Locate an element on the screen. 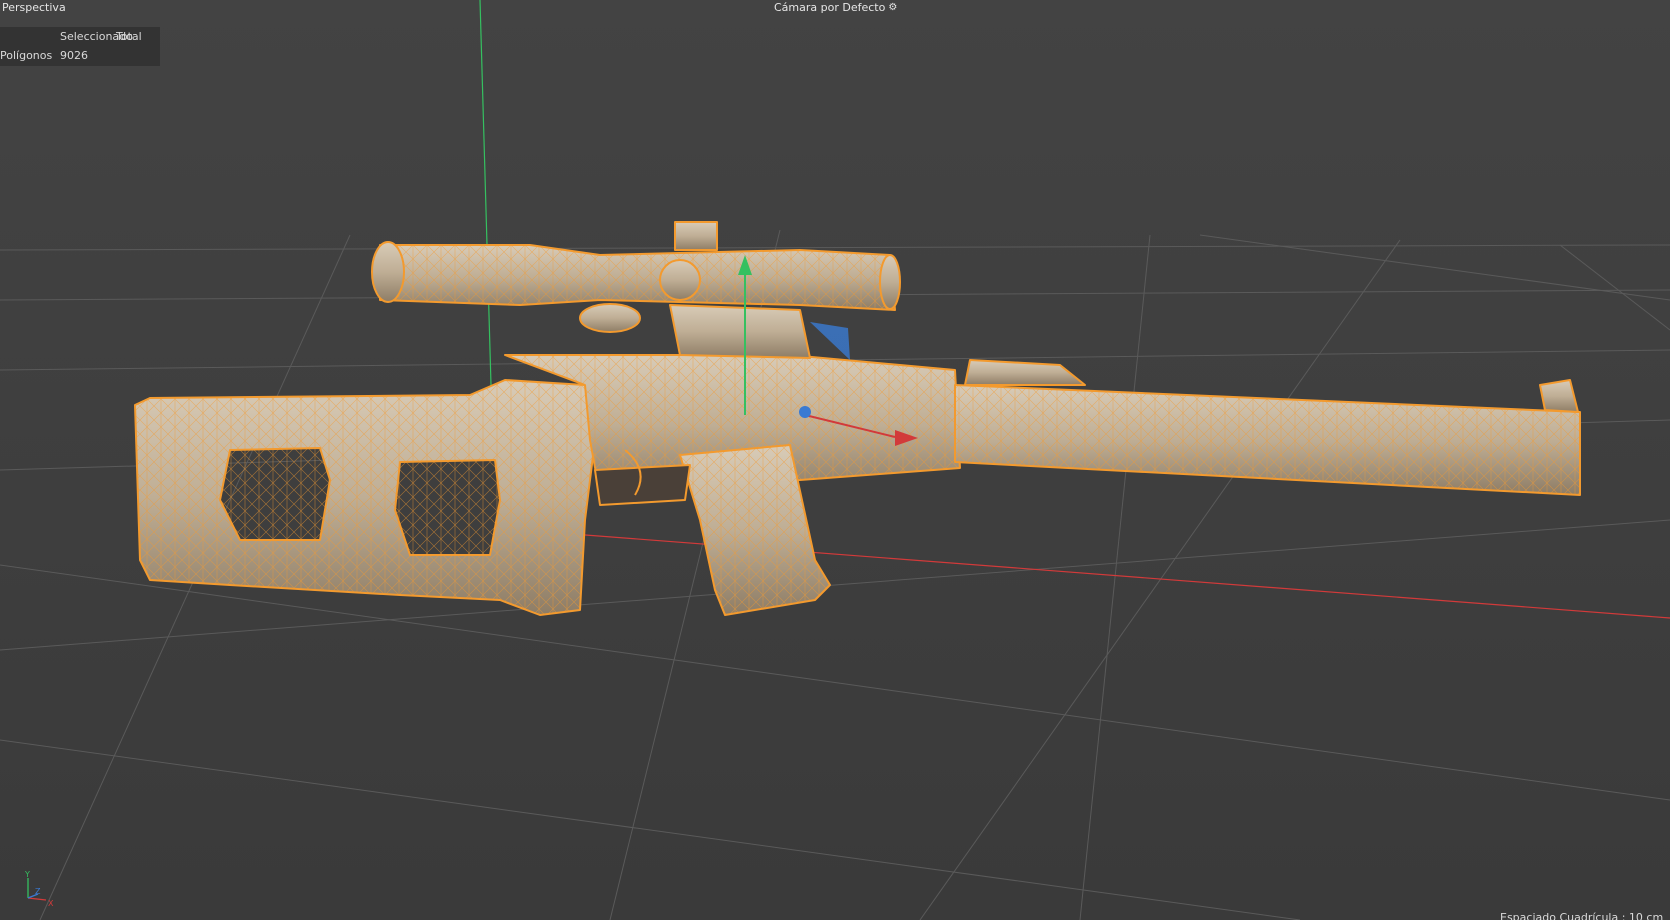 Image resolution: width=1670 pixels, height=920 pixels. camera-label: Cámara por Defecto ⚙ is located at coordinates (835, 7).